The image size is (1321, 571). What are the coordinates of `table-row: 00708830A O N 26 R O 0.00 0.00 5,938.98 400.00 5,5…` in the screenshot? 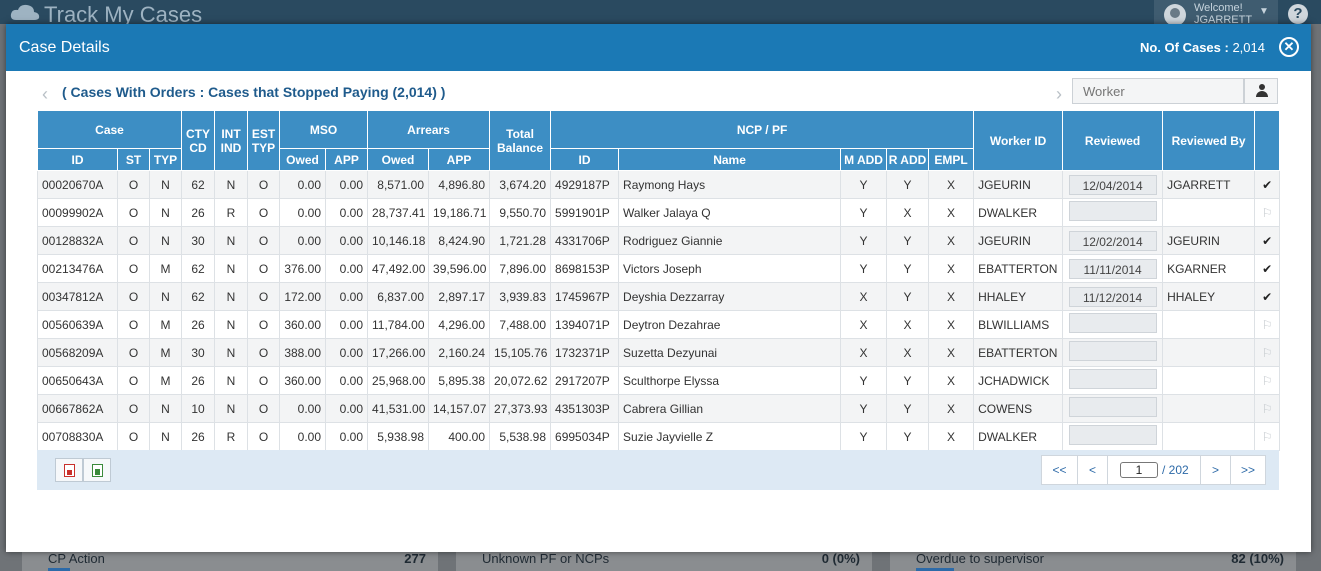 It's located at (659, 436).